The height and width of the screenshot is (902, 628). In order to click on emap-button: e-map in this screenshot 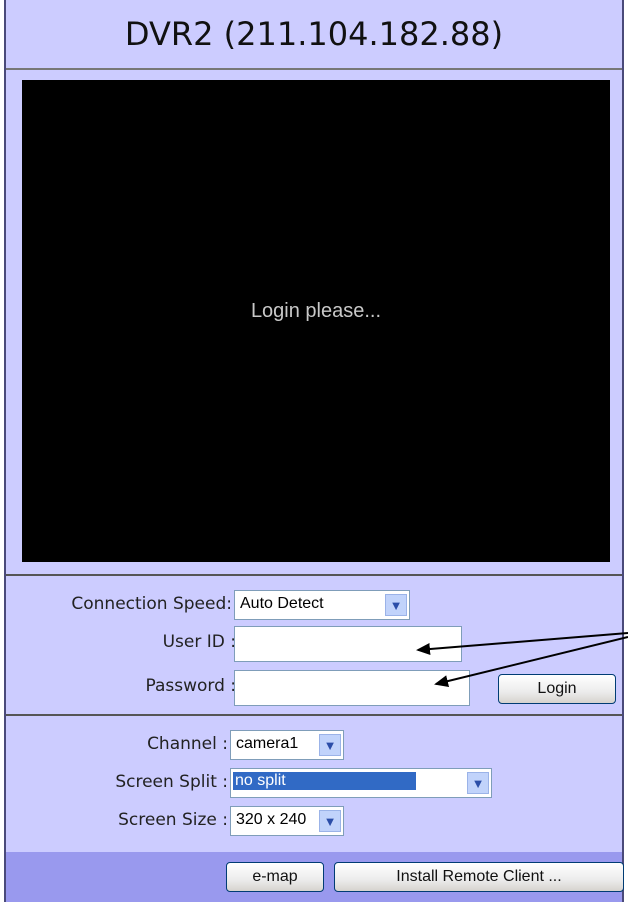, I will do `click(275, 877)`.